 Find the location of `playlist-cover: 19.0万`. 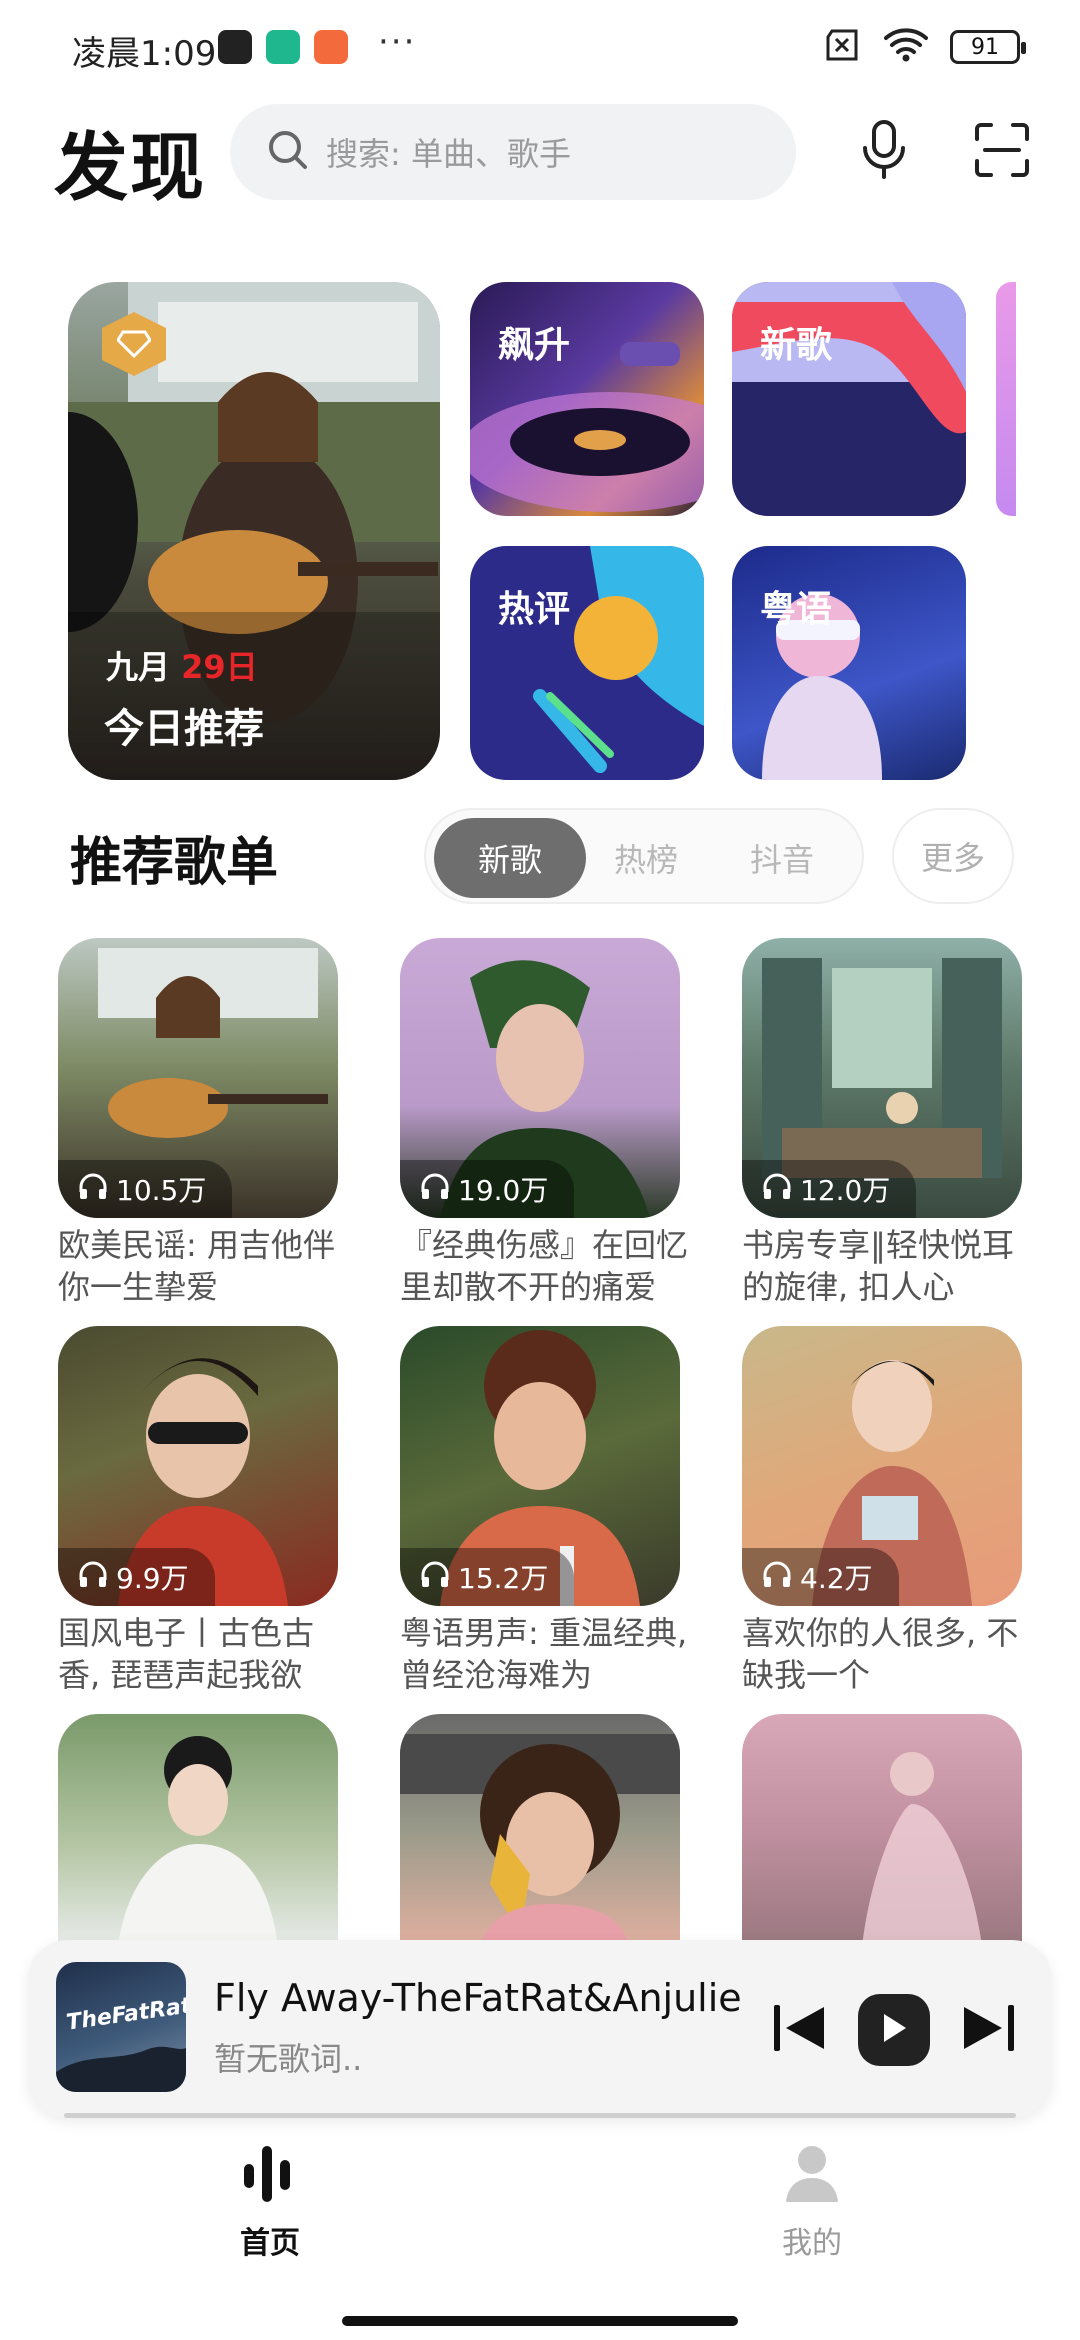

playlist-cover: 19.0万 is located at coordinates (540, 1078).